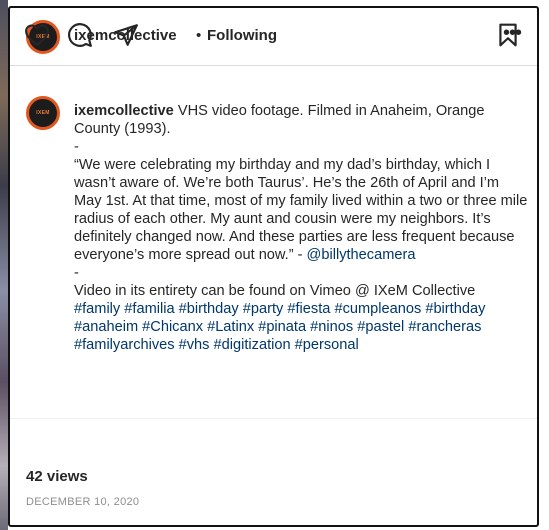 This screenshot has width=549, height=530. What do you see at coordinates (263, 309) in the screenshot?
I see `hashtag-link: #party` at bounding box center [263, 309].